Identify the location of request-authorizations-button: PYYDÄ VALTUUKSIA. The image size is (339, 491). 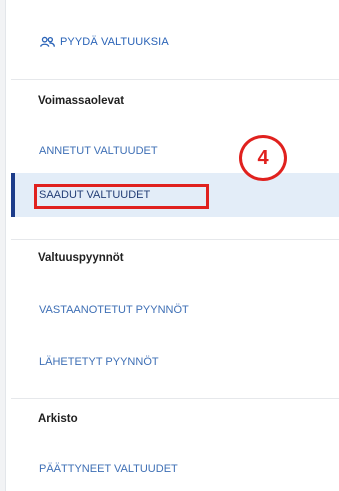
(104, 42).